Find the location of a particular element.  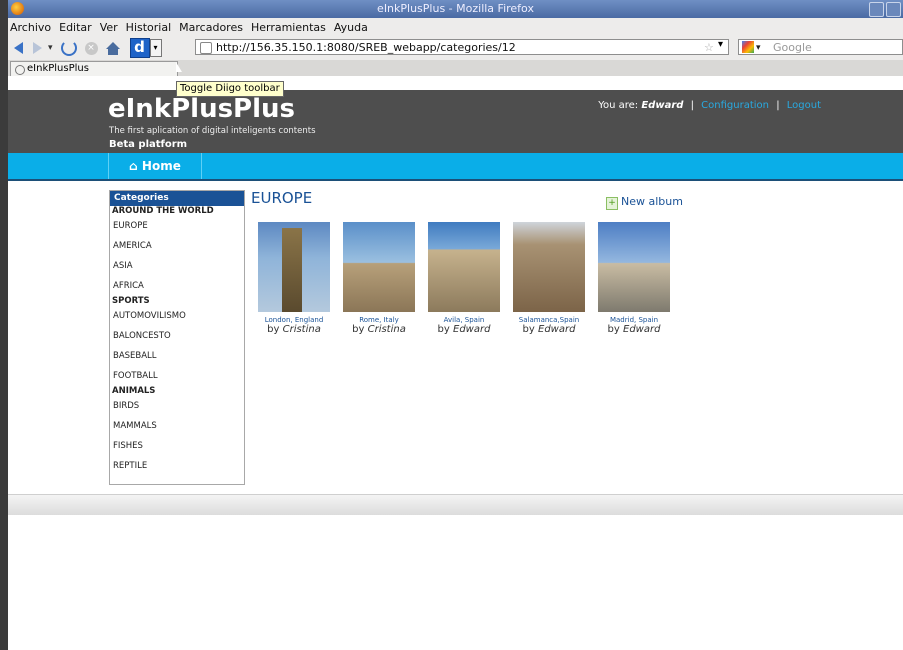

menu-marcadores: Marcadores is located at coordinates (211, 27).